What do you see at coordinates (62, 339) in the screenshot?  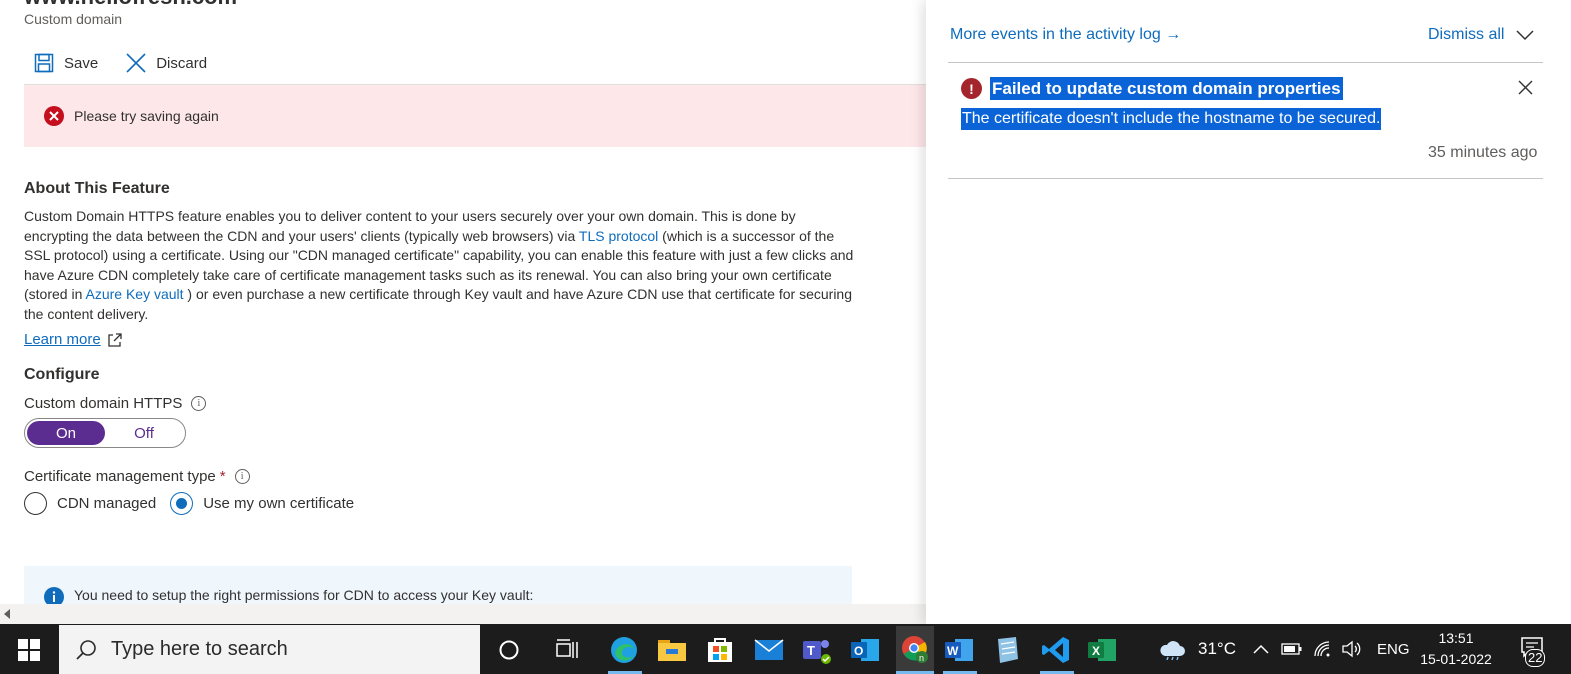 I see `learn-more-label: Learn more` at bounding box center [62, 339].